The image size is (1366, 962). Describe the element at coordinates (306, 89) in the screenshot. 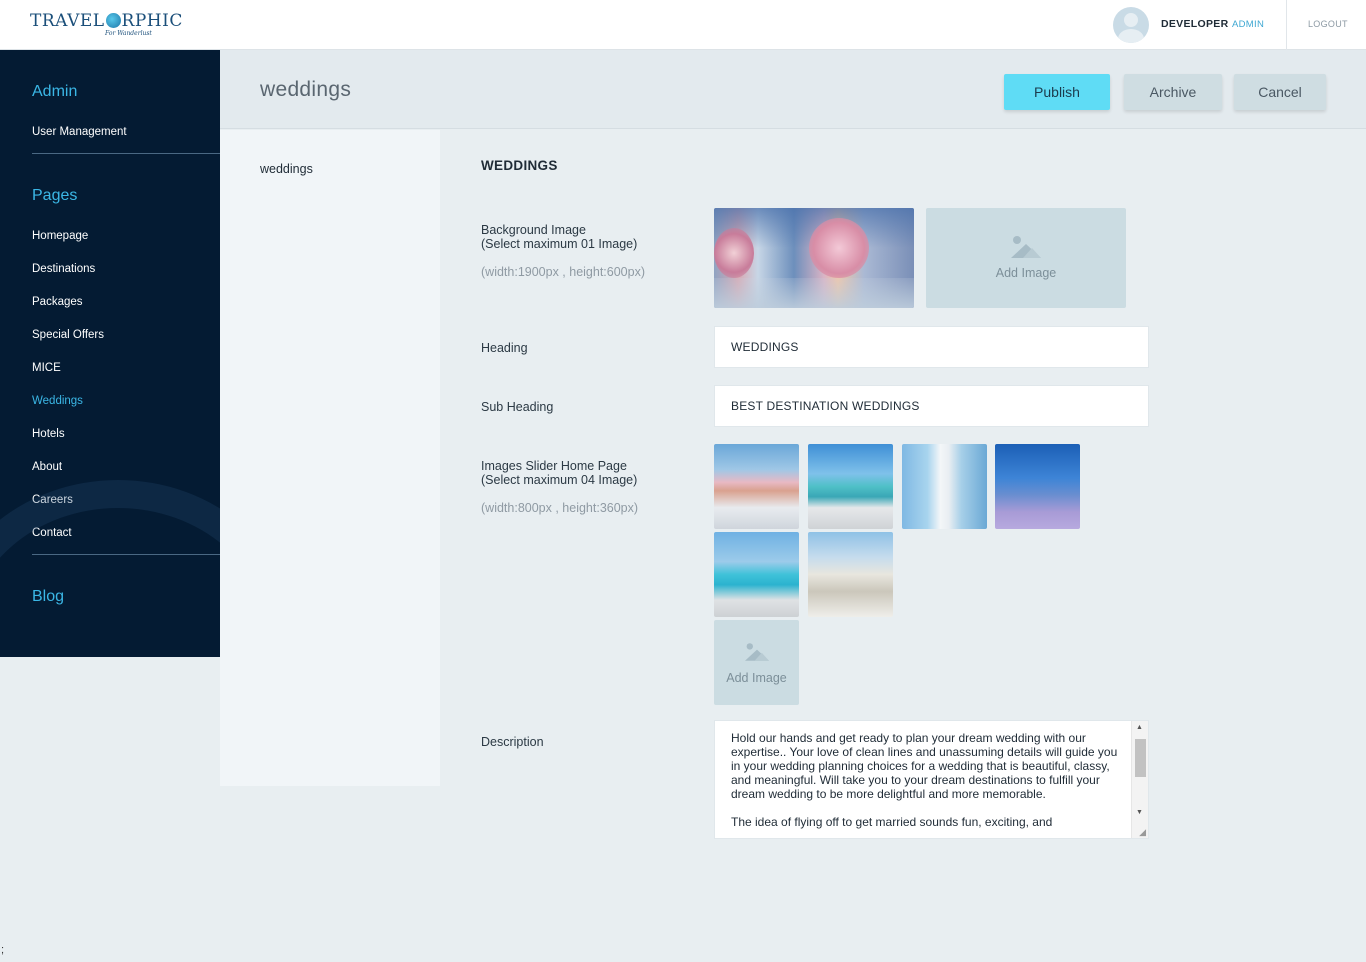

I see `page-title: weddings` at that location.